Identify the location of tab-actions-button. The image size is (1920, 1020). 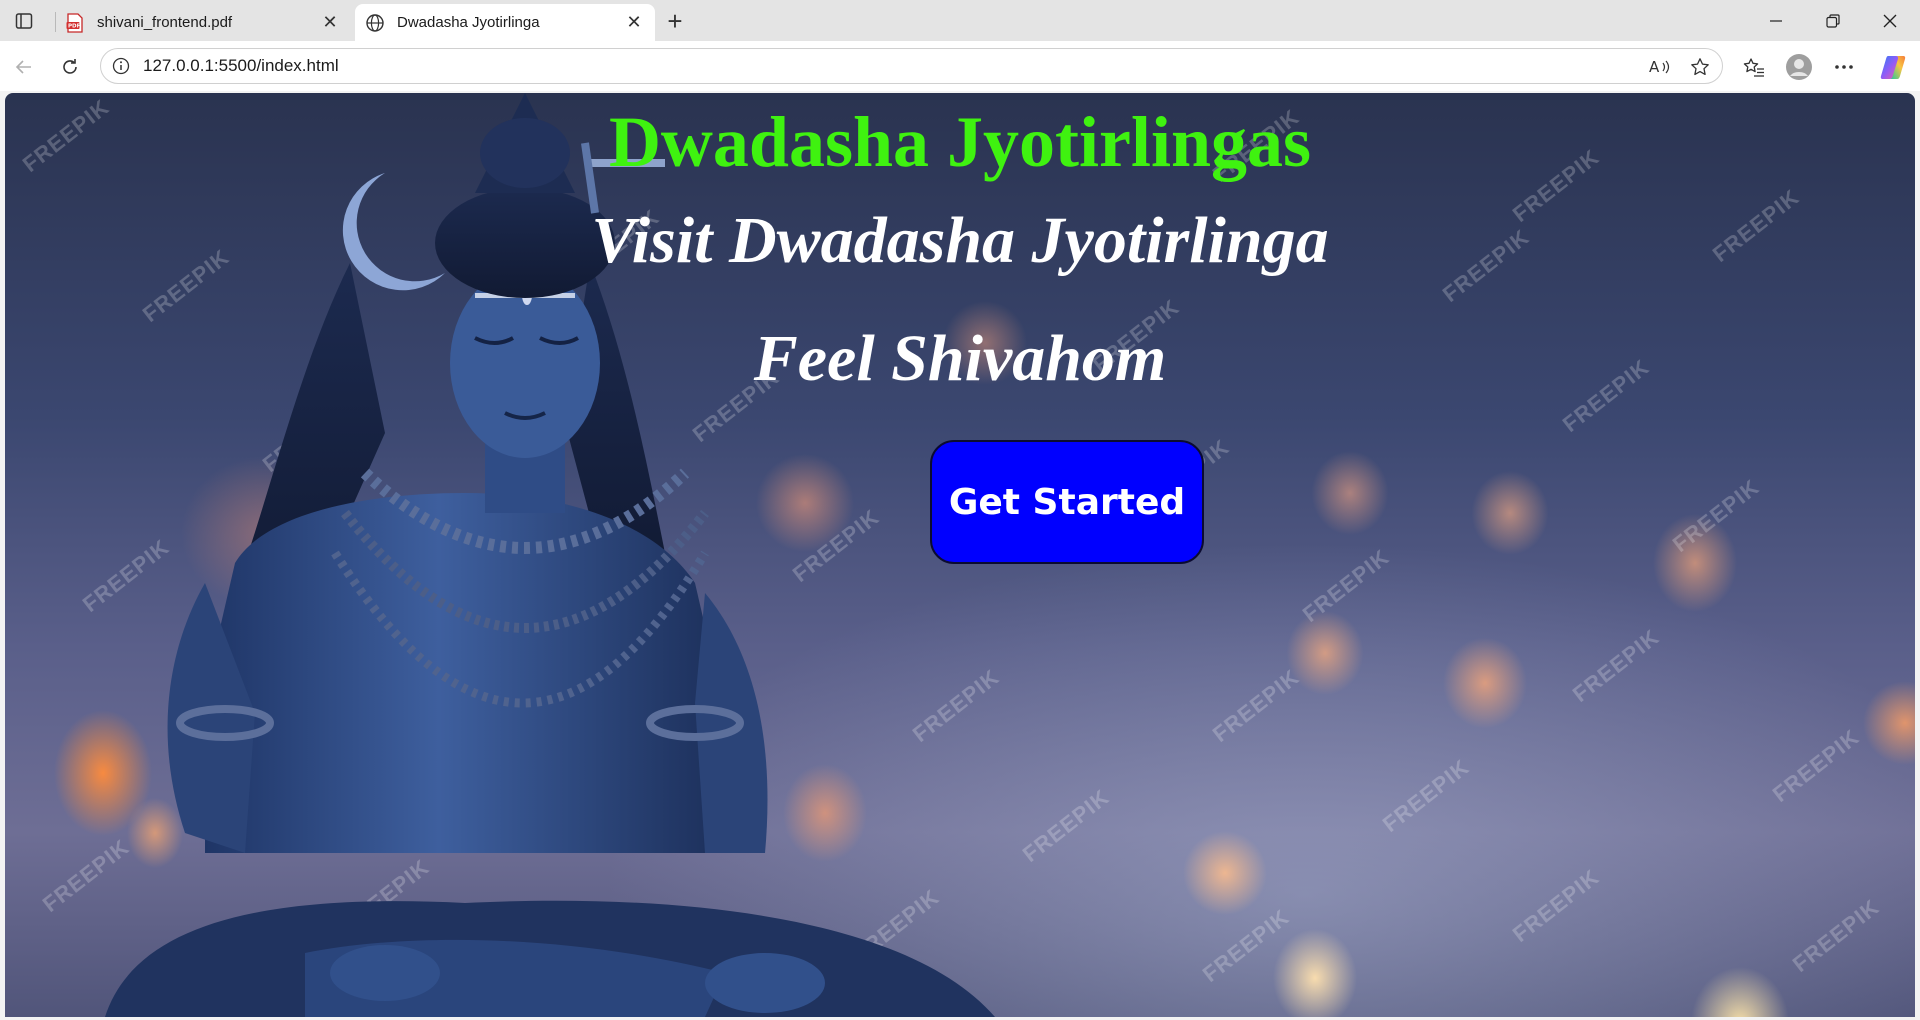
(24, 21).